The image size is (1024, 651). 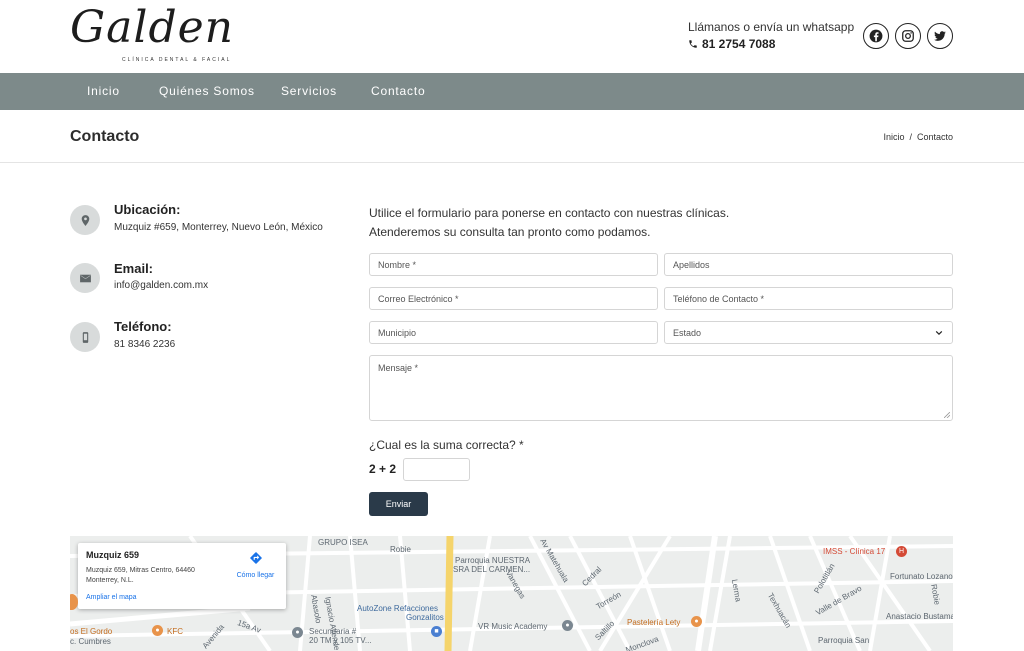 What do you see at coordinates (513, 332) in the screenshot?
I see `municipio-field: Municipio` at bounding box center [513, 332].